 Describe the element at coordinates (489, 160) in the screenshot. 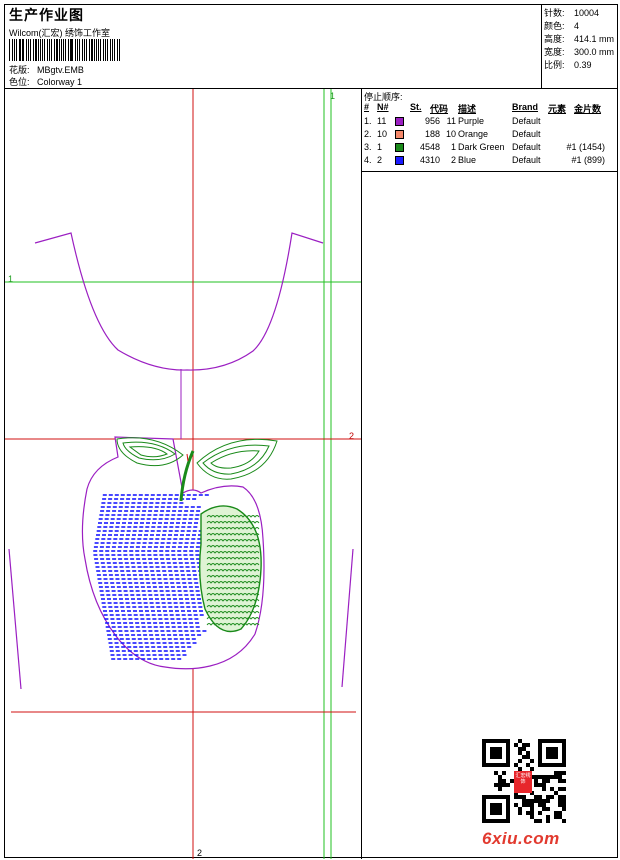

I see `stop-sequence-row: 4. 2 4310 2 Blue Default #1 (899)` at that location.